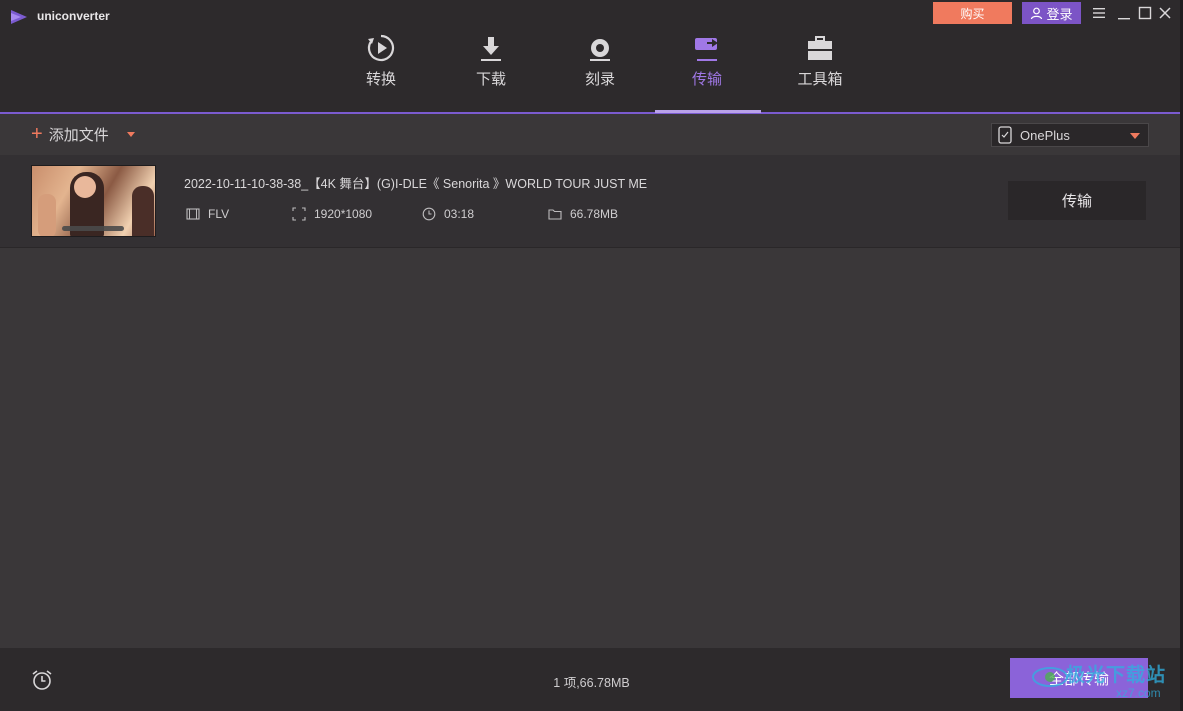 The width and height of the screenshot is (1183, 711). I want to click on user-icon, so click(1037, 13).